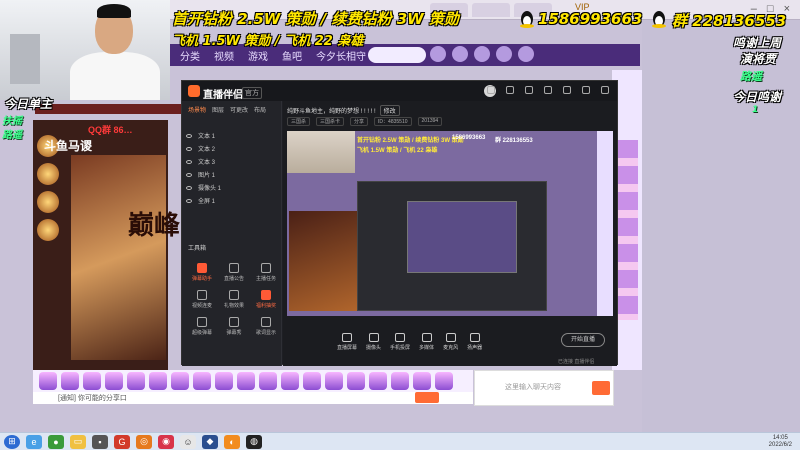  What do you see at coordinates (224, 55) in the screenshot?
I see `nav-item: 视频` at bounding box center [224, 55].